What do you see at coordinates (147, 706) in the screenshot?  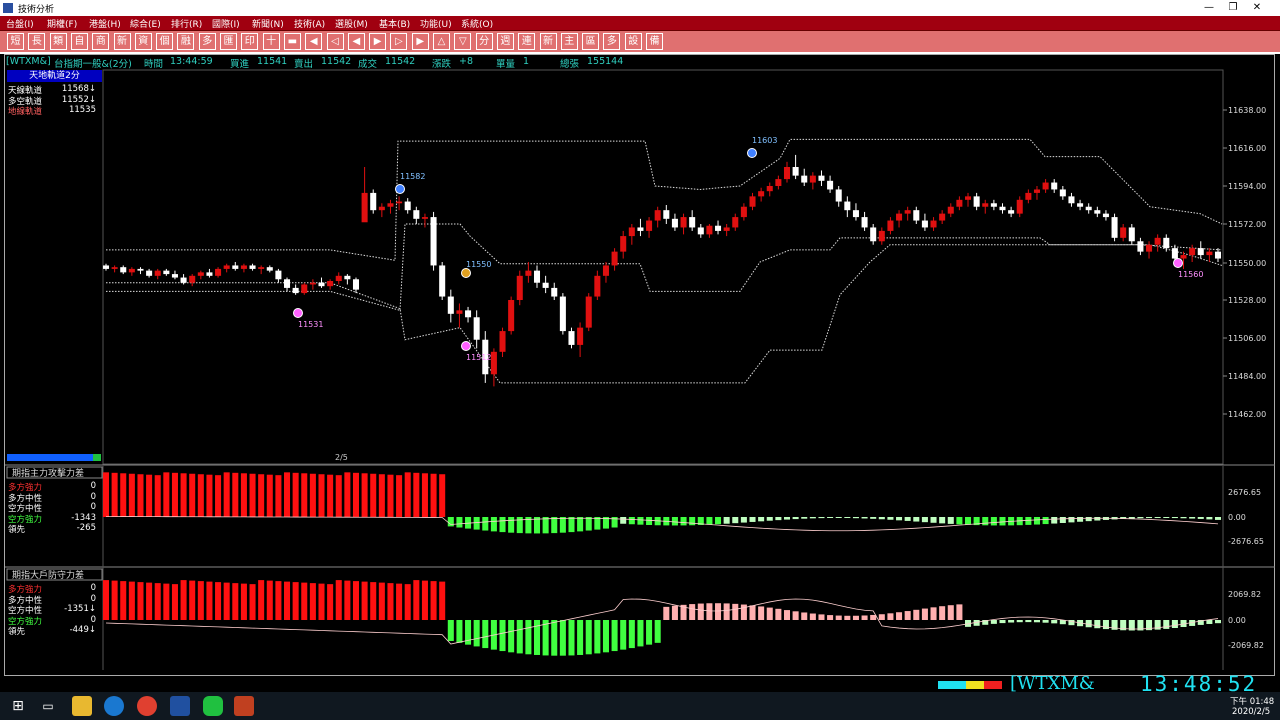 I see `chrome-icon` at bounding box center [147, 706].